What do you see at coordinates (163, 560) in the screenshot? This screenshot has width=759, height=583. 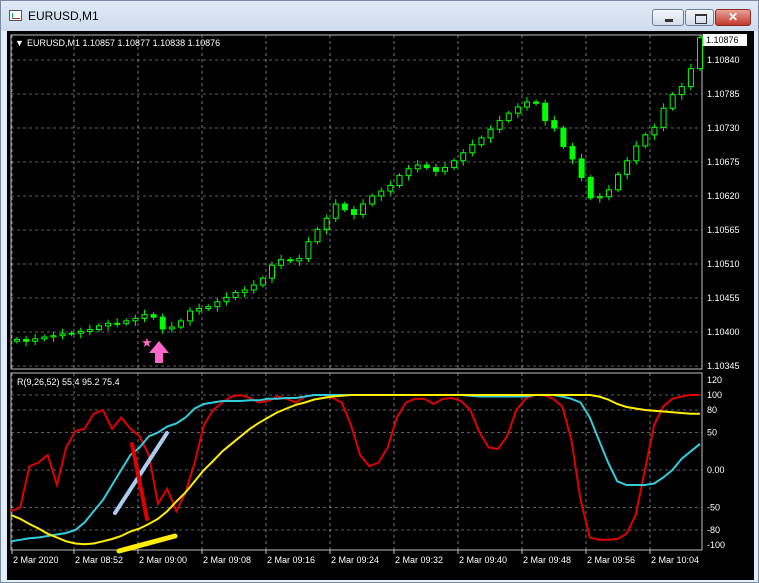 I see `time-tick-label: 2 Mar 09:00` at bounding box center [163, 560].